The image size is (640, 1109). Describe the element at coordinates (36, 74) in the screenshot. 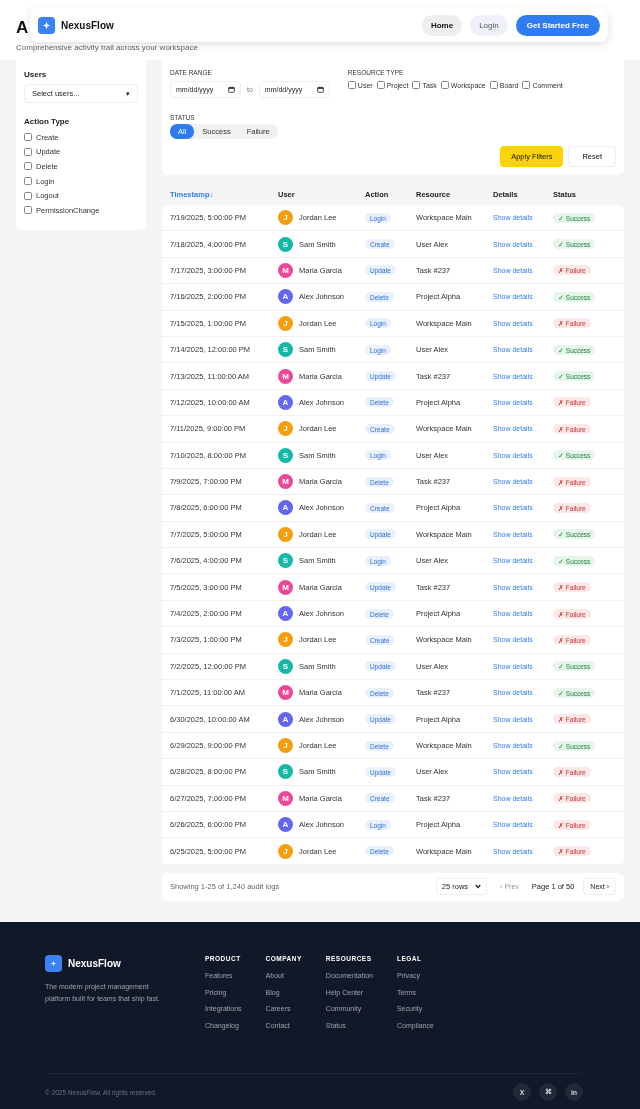

I see `users-label: Users` at that location.